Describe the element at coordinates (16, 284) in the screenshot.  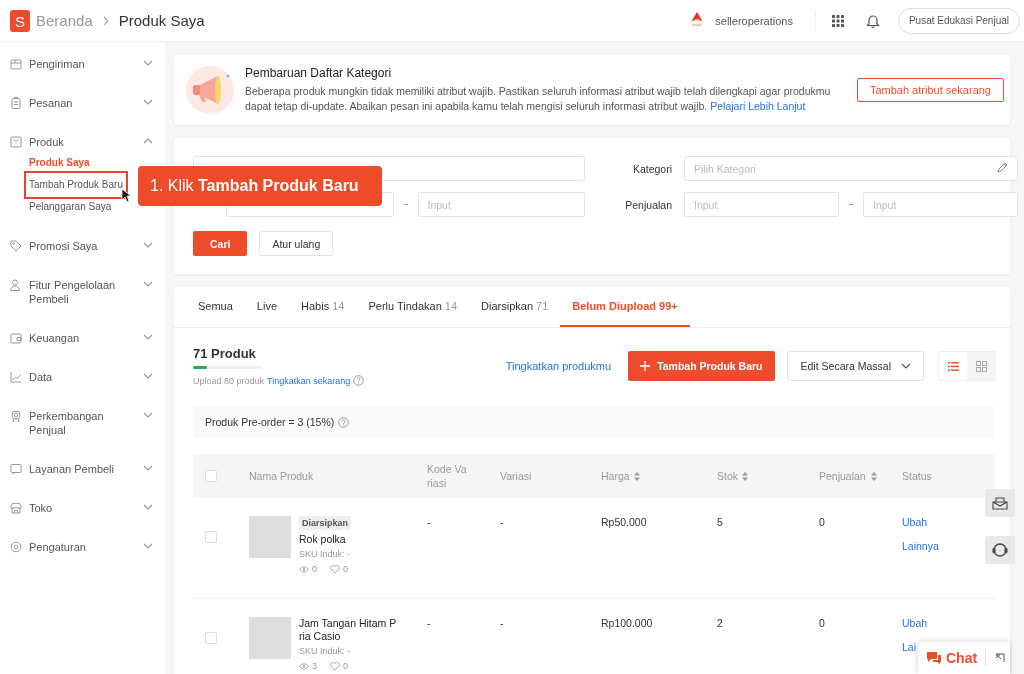
I see `person-icon` at that location.